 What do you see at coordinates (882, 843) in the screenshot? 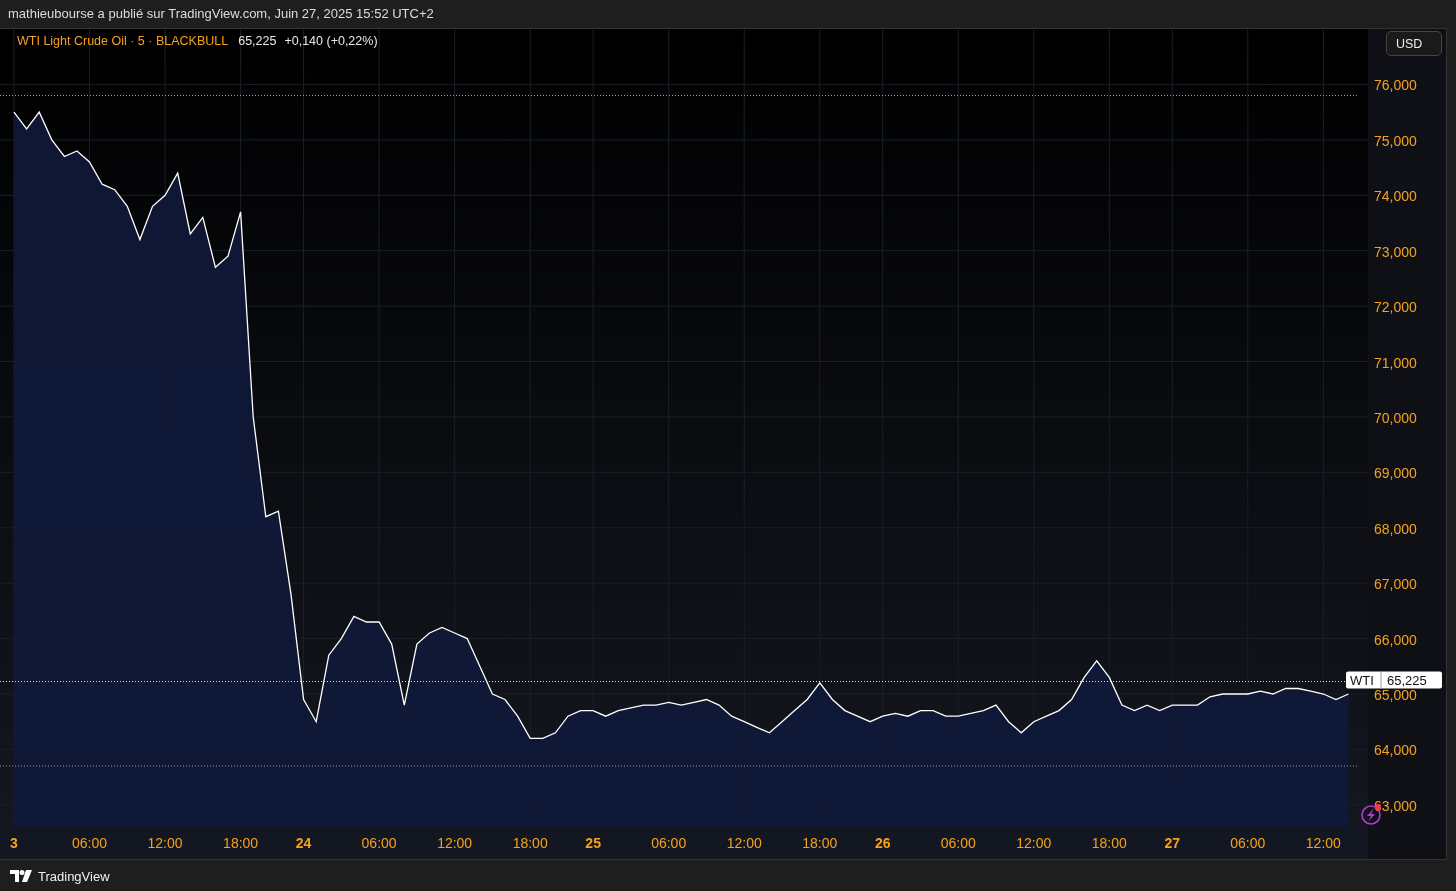
I see `x-axis-label: 26` at bounding box center [882, 843].